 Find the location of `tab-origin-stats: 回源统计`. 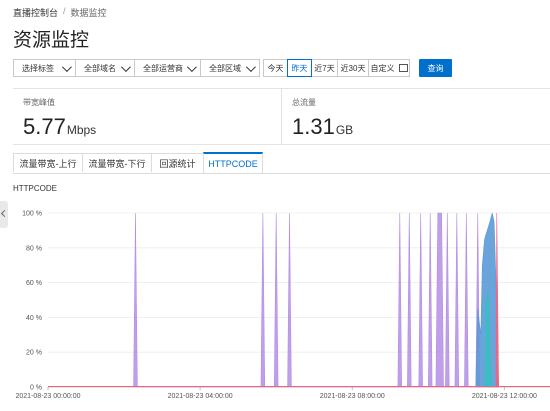

tab-origin-stats: 回源统计 is located at coordinates (177, 162).